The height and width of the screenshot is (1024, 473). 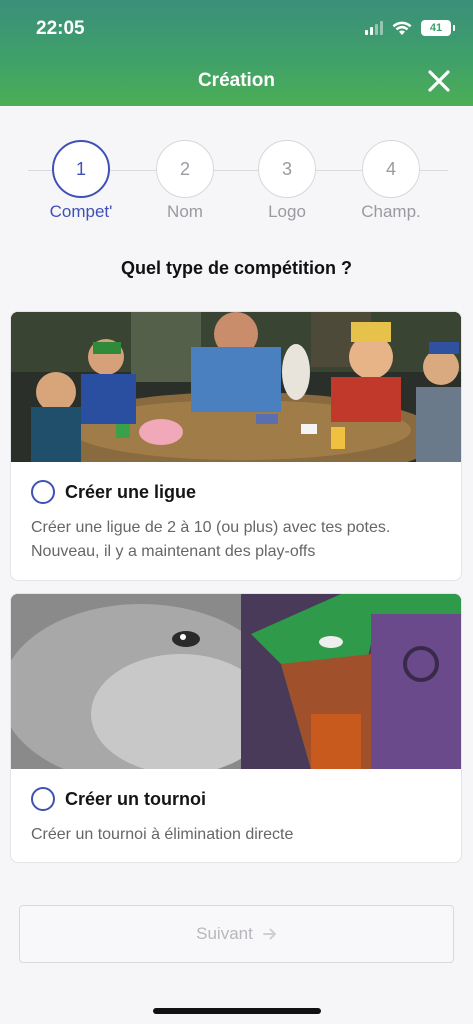 I want to click on league-option-row: Créer une ligue, so click(x=236, y=492).